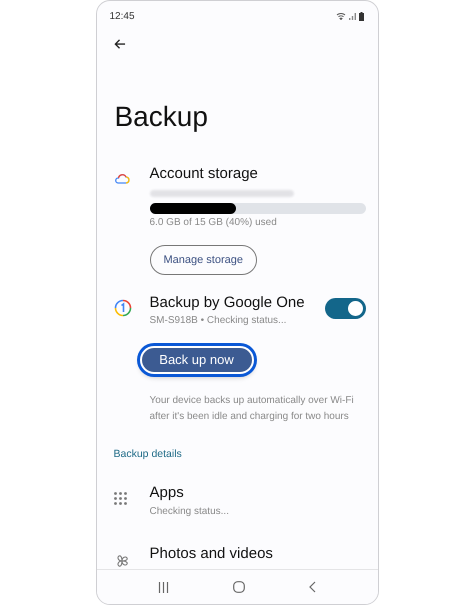 The image size is (474, 607). What do you see at coordinates (164, 587) in the screenshot?
I see `recent-apps-icon` at bounding box center [164, 587].